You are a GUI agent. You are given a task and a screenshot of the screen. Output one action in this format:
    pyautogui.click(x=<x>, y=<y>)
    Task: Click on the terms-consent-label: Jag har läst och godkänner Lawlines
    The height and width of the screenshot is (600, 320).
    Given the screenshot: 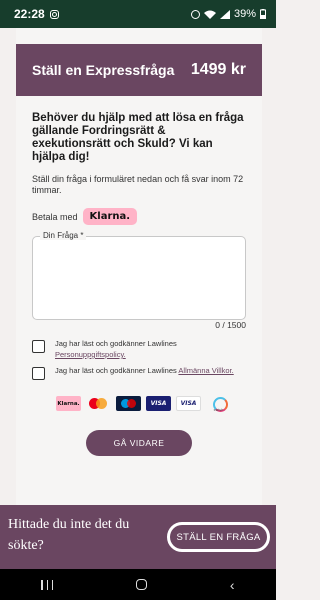 What is the action you would take?
    pyautogui.click(x=116, y=370)
    